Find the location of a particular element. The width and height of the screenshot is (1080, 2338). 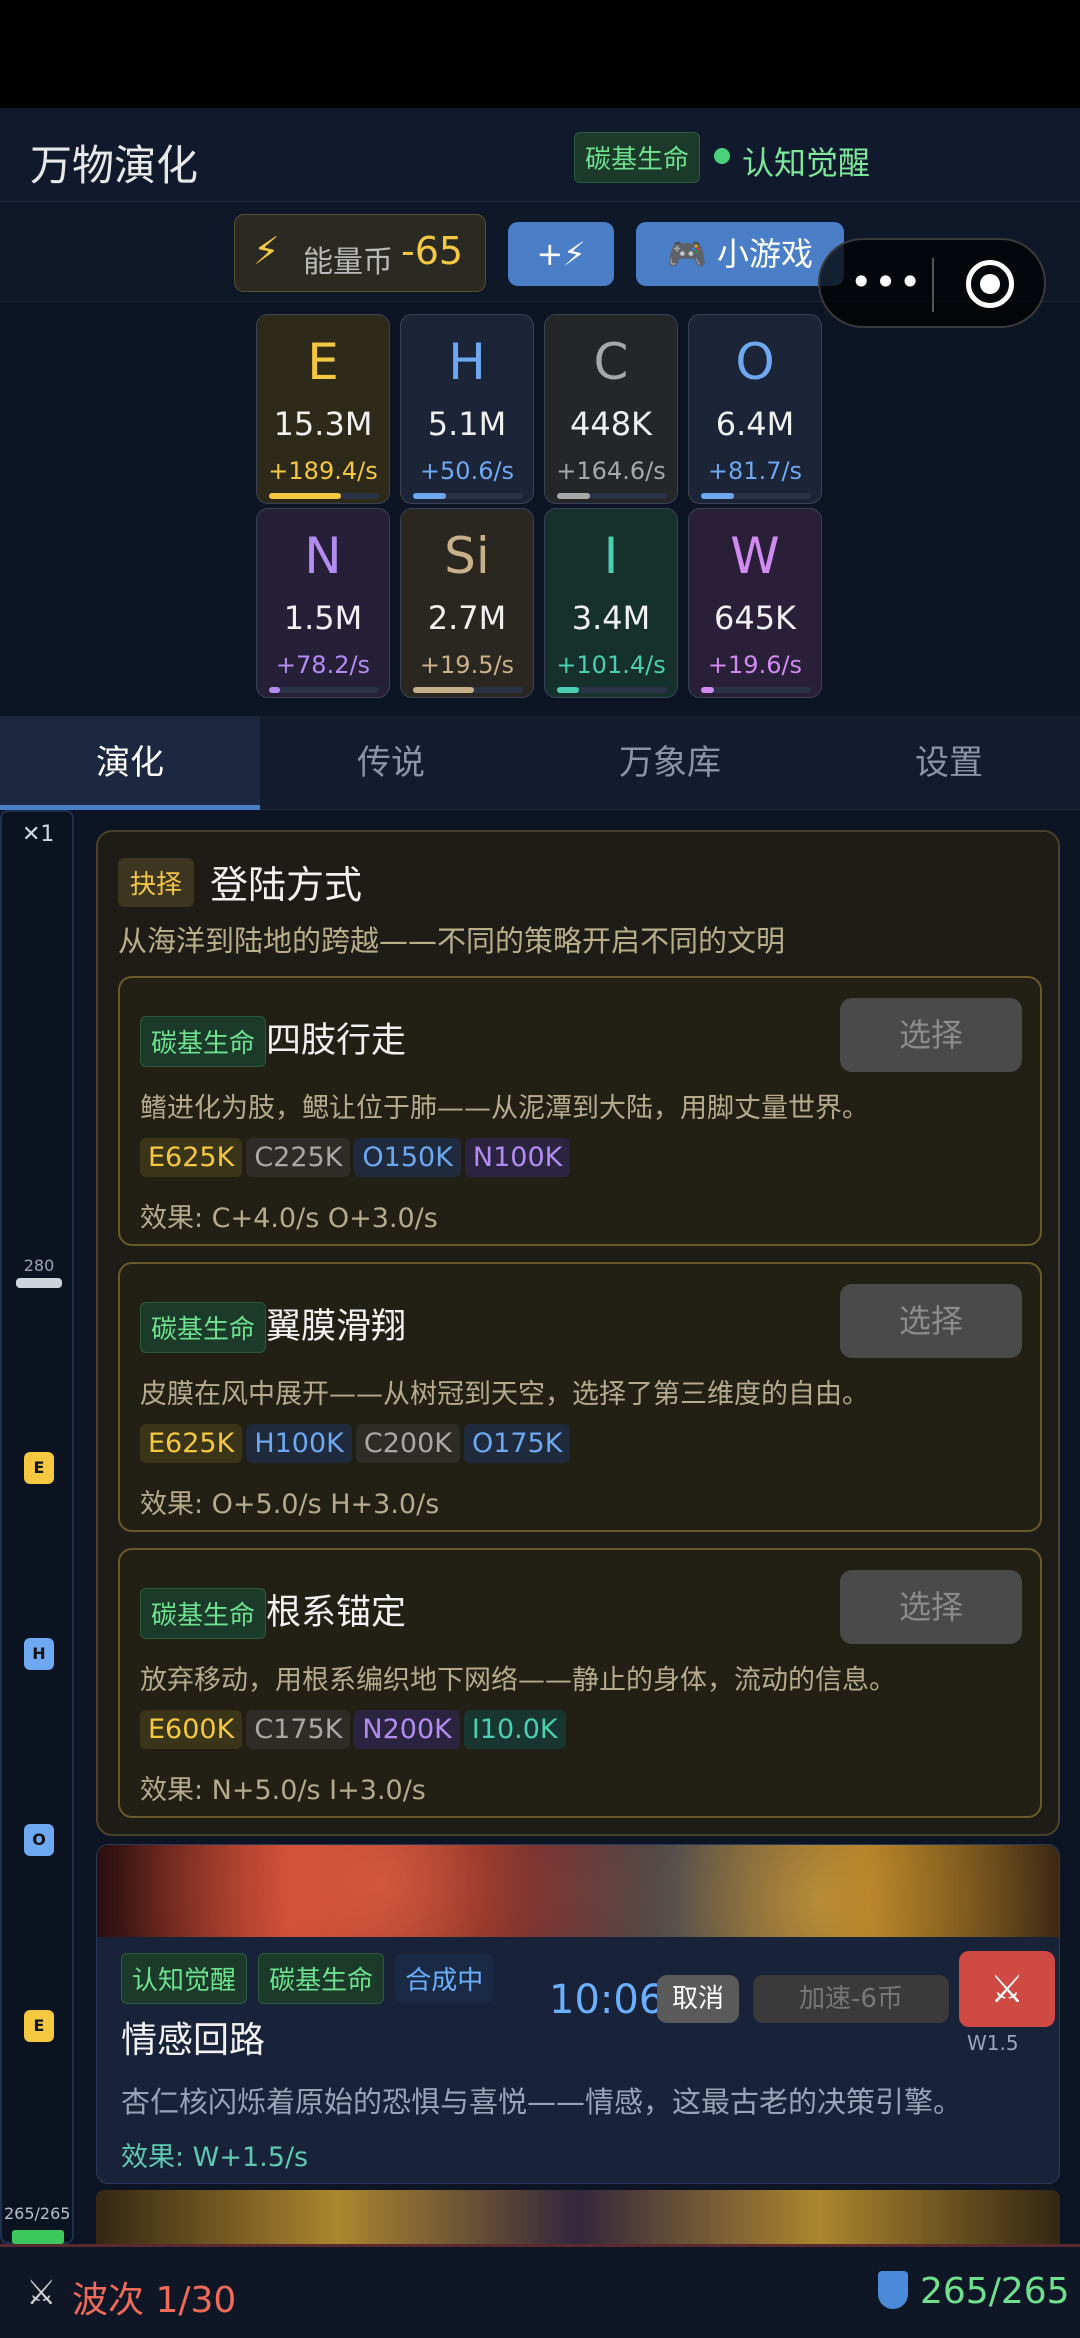

synthesis-tags: 认知觉醒 碳基生命 合成中 is located at coordinates (310, 1978).